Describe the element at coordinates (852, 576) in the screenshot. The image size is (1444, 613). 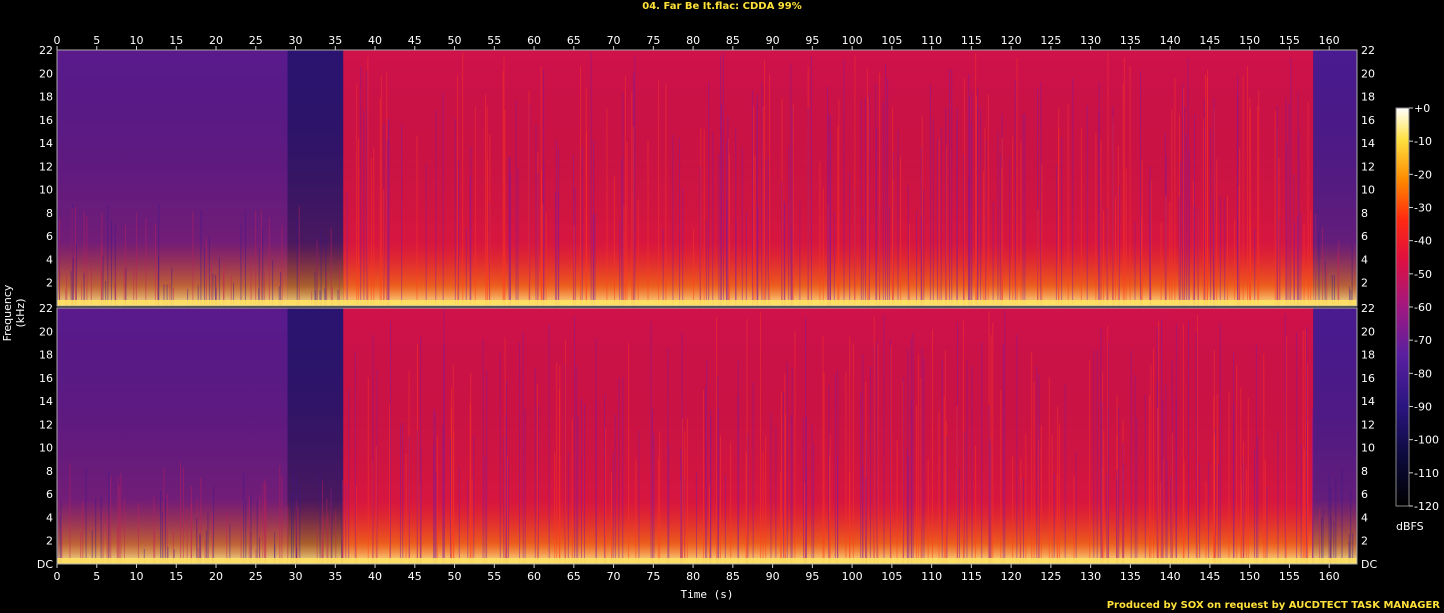
I see `x-tick-label-bottom: 100` at that location.